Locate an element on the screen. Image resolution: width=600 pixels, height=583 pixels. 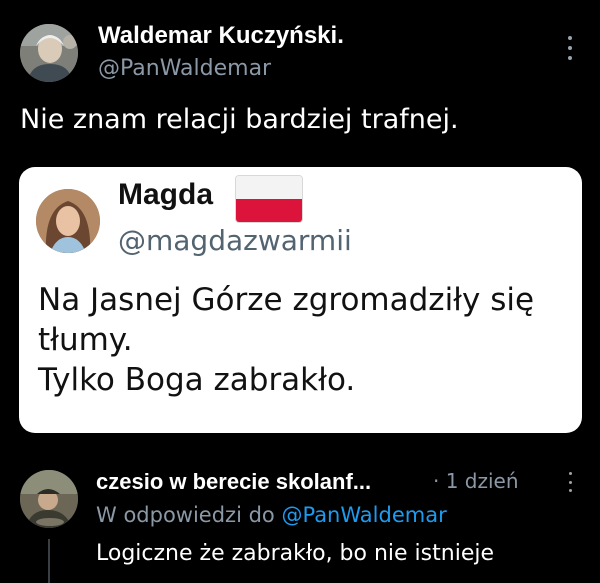
polish-flag-icon is located at coordinates (269, 199).